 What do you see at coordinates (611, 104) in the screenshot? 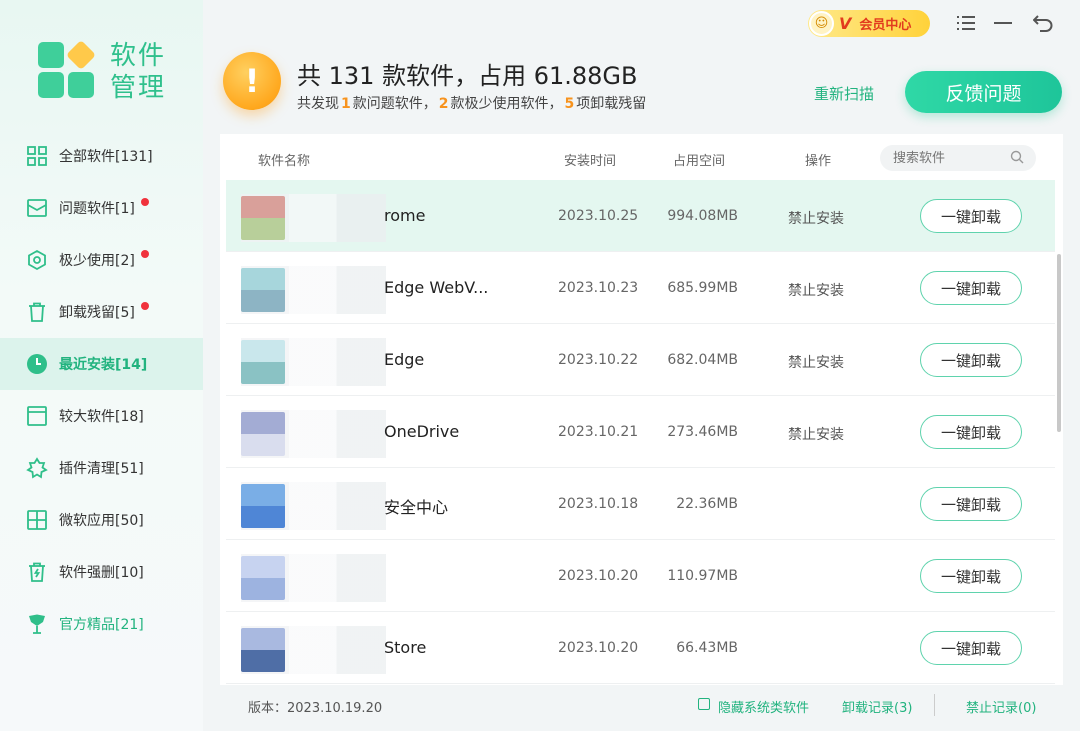
I see `summary-text3: 项卸载残留` at bounding box center [611, 104].